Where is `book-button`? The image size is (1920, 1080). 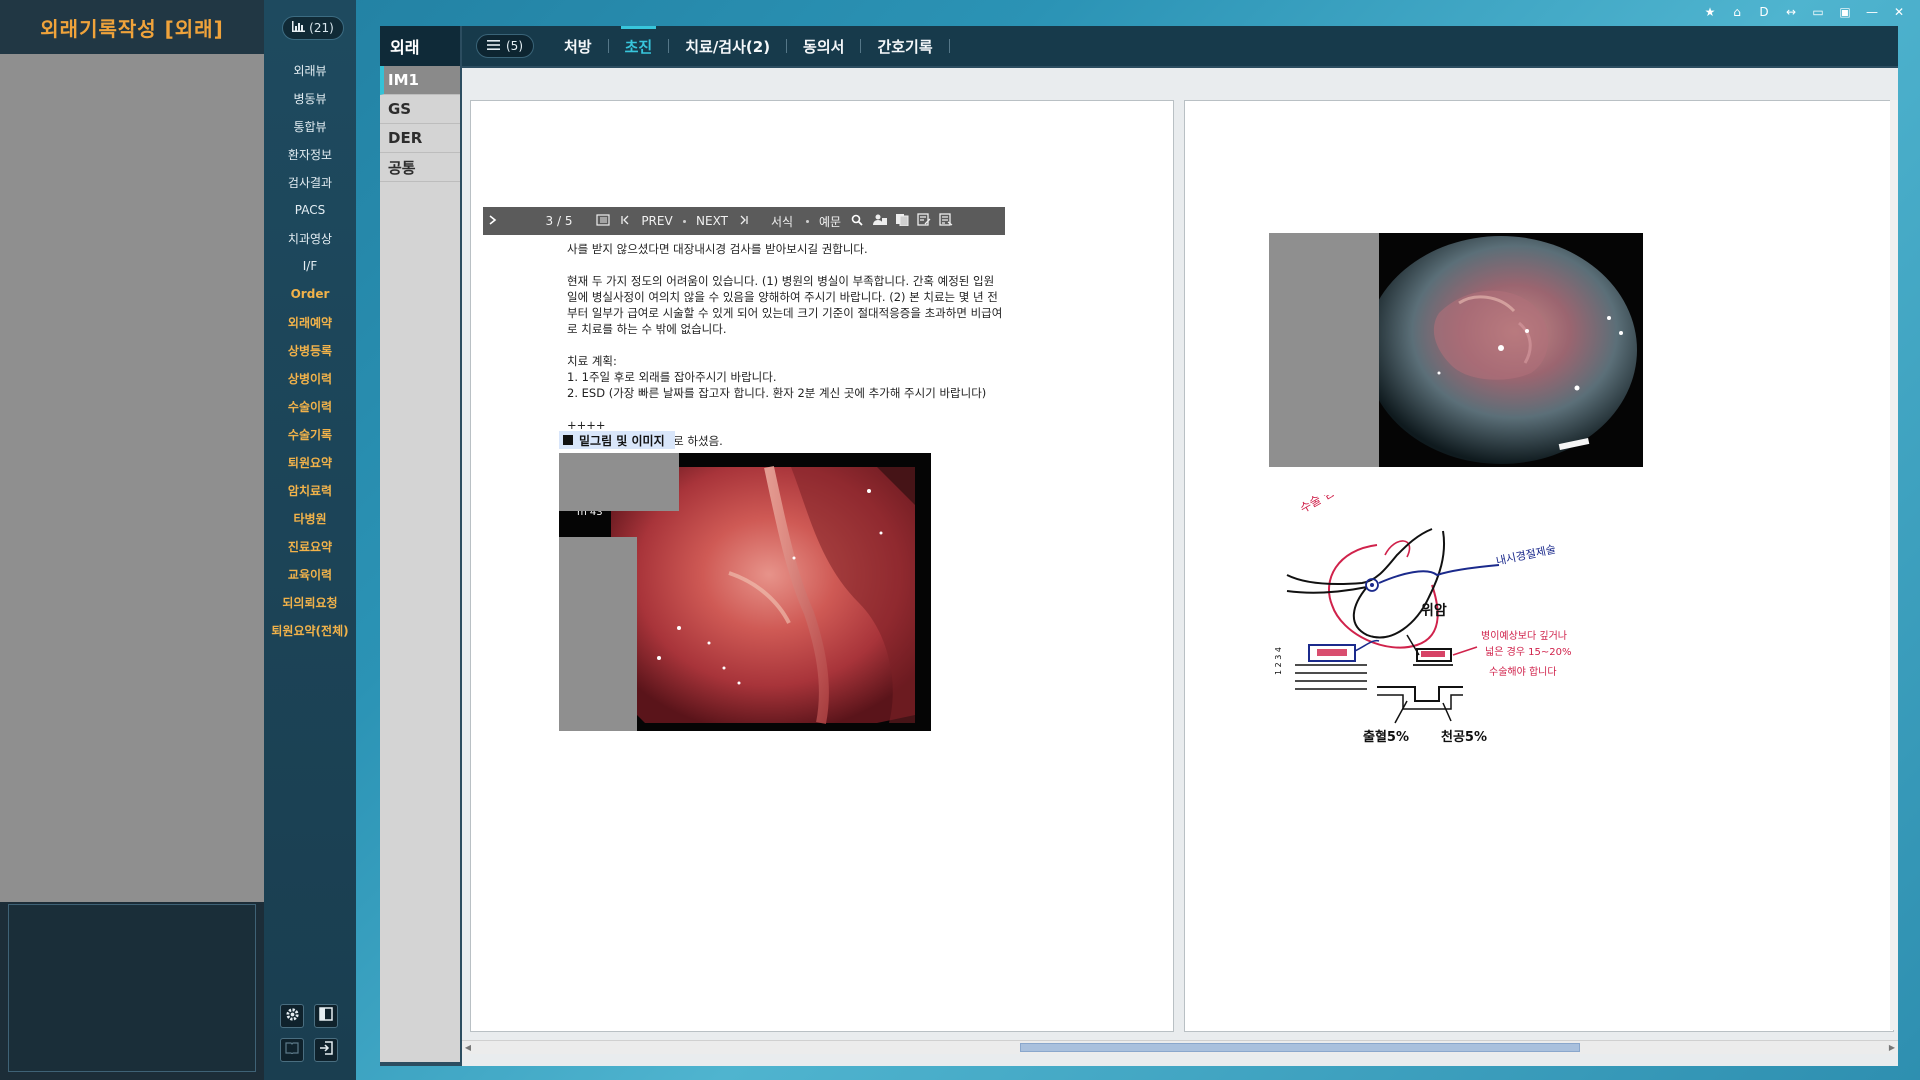 book-button is located at coordinates (292, 1050).